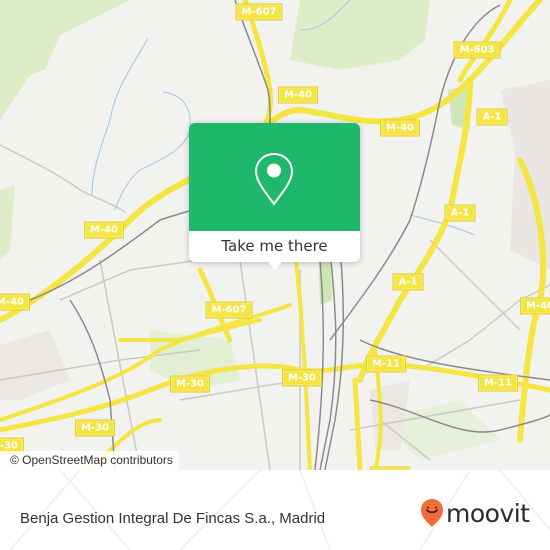 The width and height of the screenshot is (550, 550). What do you see at coordinates (190, 384) in the screenshot?
I see `road-label-m30-center-west: M-30` at bounding box center [190, 384].